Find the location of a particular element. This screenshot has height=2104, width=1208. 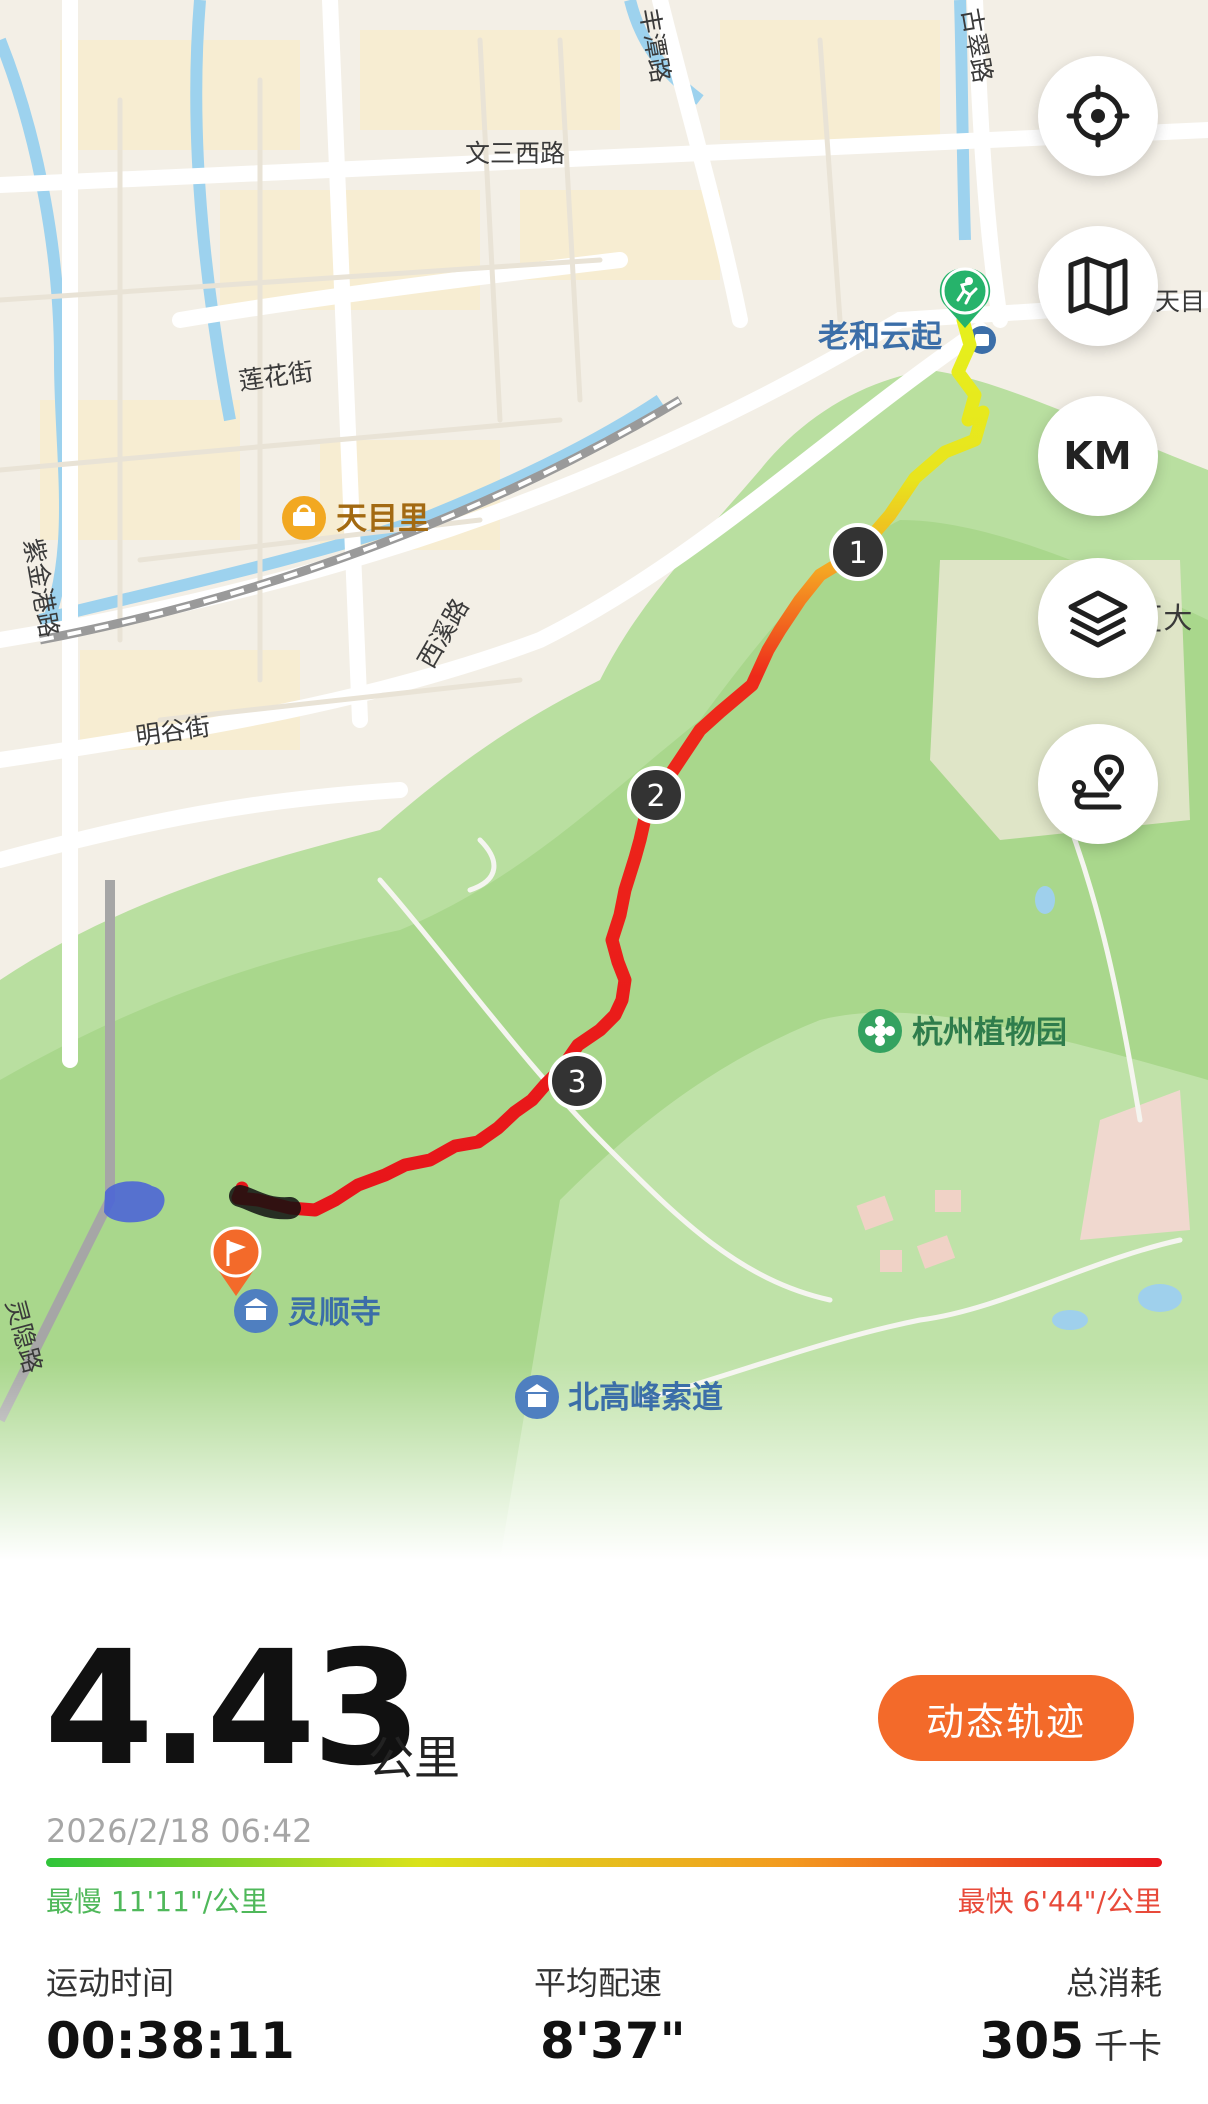

calories-label: 总消耗 is located at coordinates (1113, 1983).